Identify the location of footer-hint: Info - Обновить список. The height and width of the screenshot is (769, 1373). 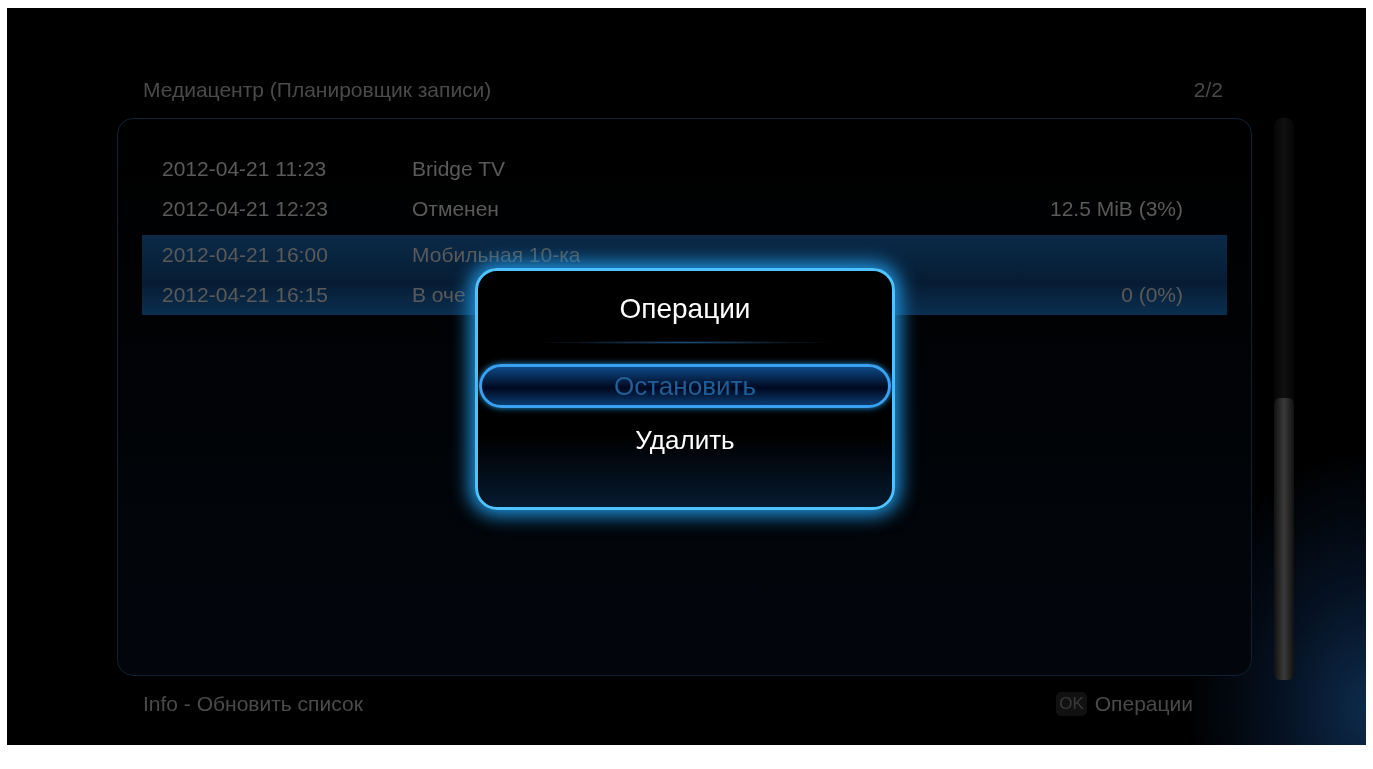
(253, 704).